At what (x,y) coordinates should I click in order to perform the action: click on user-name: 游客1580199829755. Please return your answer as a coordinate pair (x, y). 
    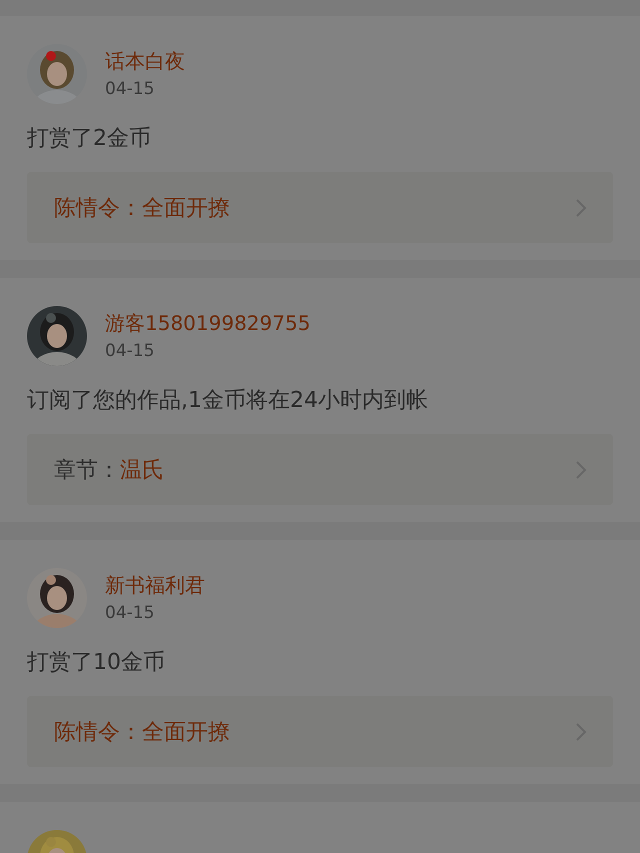
    Looking at the image, I should click on (207, 323).